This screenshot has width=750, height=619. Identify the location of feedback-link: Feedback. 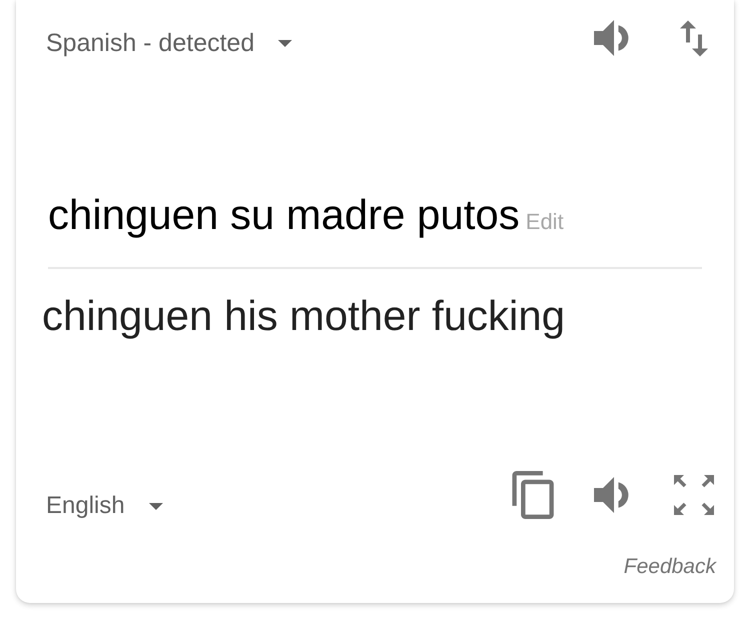
(670, 567).